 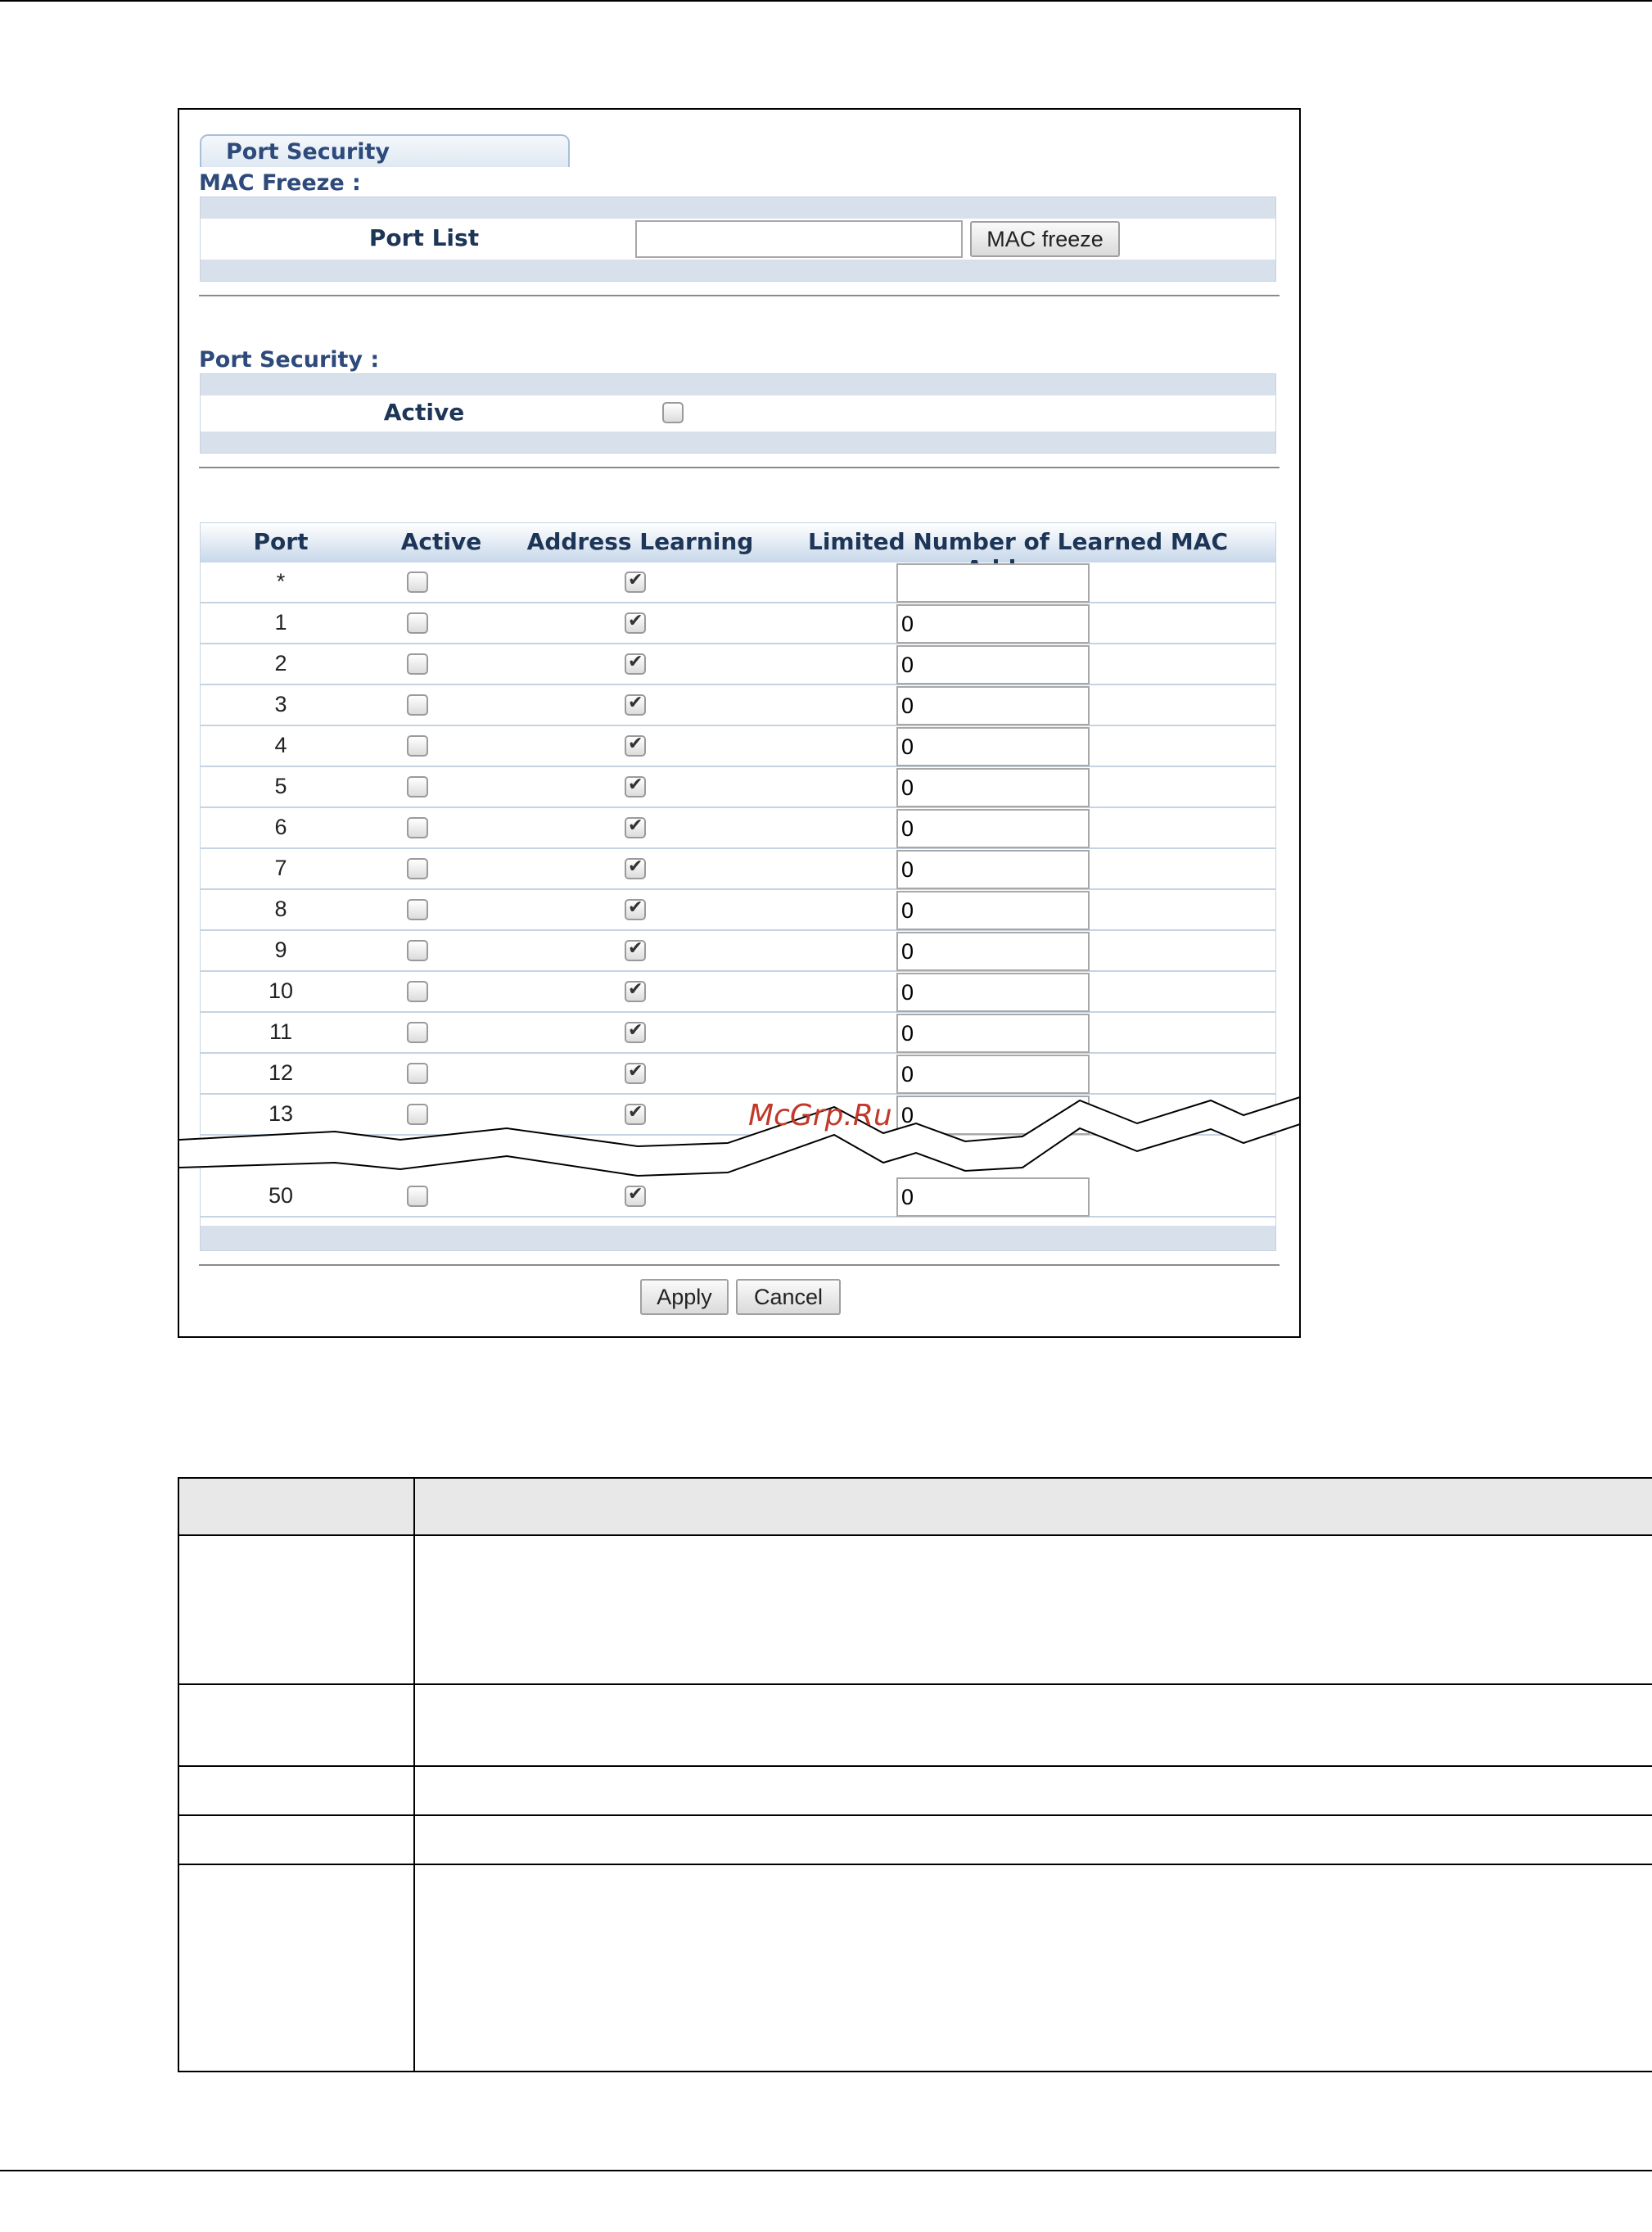 I want to click on page-bottom-rule, so click(x=826, y=2170).